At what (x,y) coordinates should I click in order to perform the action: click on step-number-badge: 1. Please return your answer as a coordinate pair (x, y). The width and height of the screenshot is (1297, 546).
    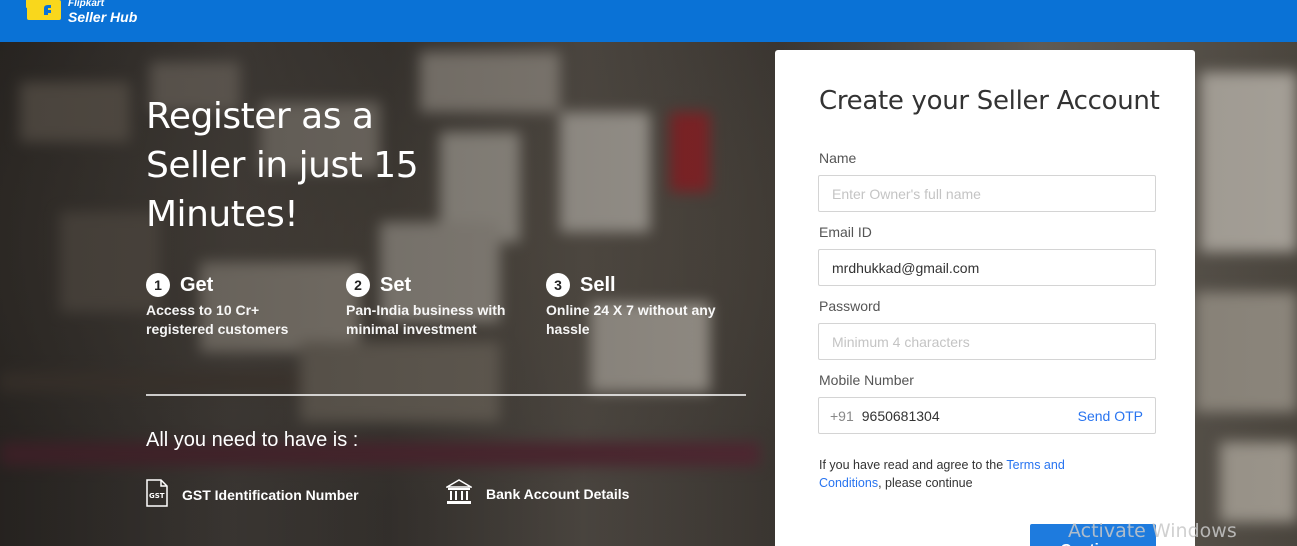
    Looking at the image, I should click on (158, 285).